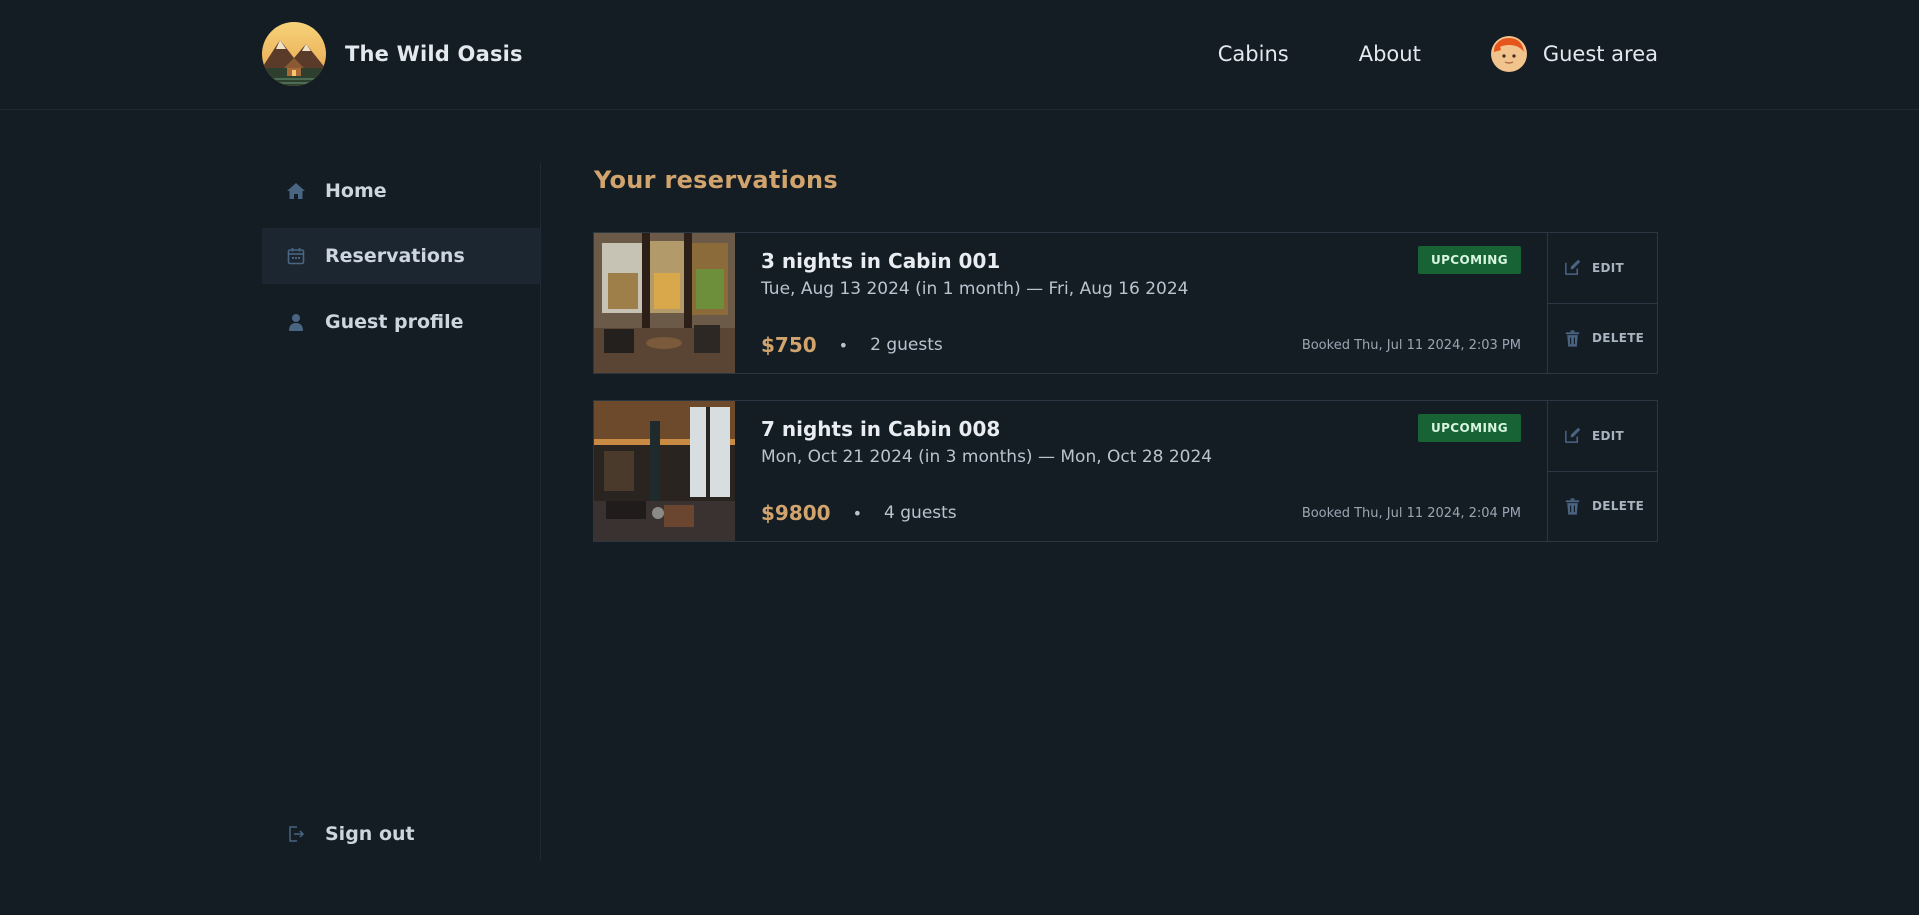 Image resolution: width=1919 pixels, height=915 pixels. Describe the element at coordinates (959, 55) in the screenshot. I see `site-header: The Wild Oasis Cabins About Guest area` at that location.